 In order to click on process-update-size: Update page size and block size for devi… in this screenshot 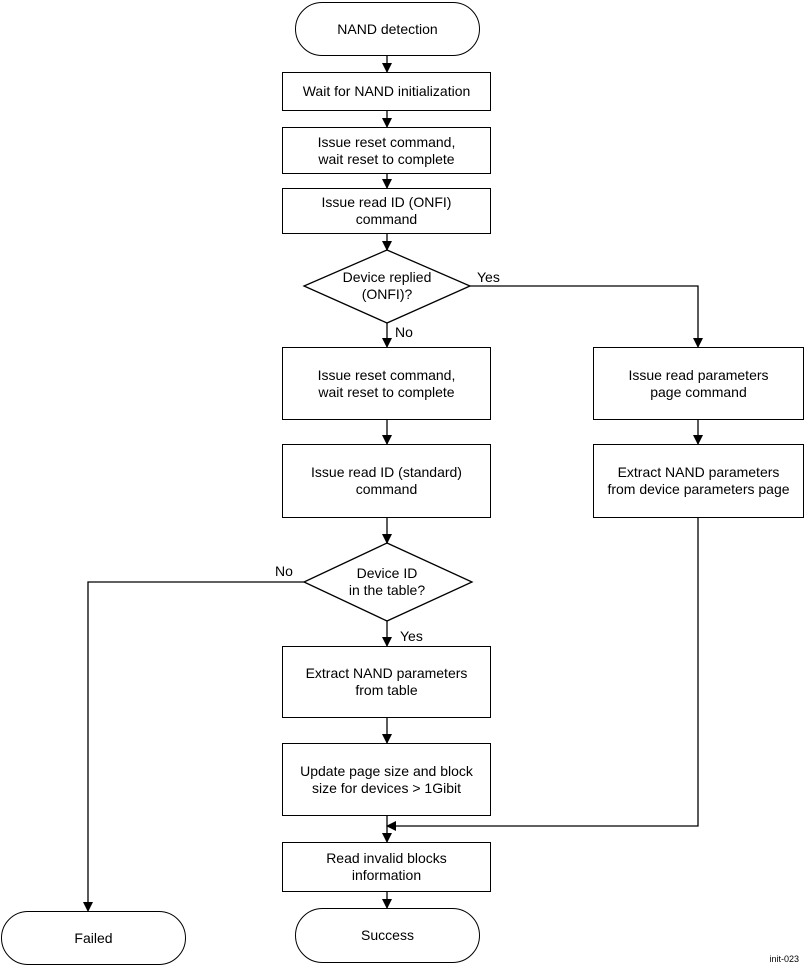, I will do `click(386, 779)`.